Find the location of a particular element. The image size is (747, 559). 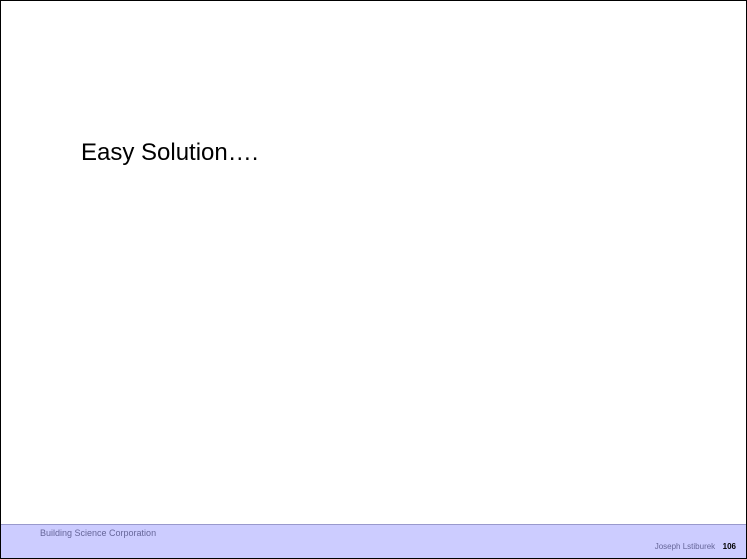

footer-right-group: Joseph Lstiburek 106 is located at coordinates (695, 545).